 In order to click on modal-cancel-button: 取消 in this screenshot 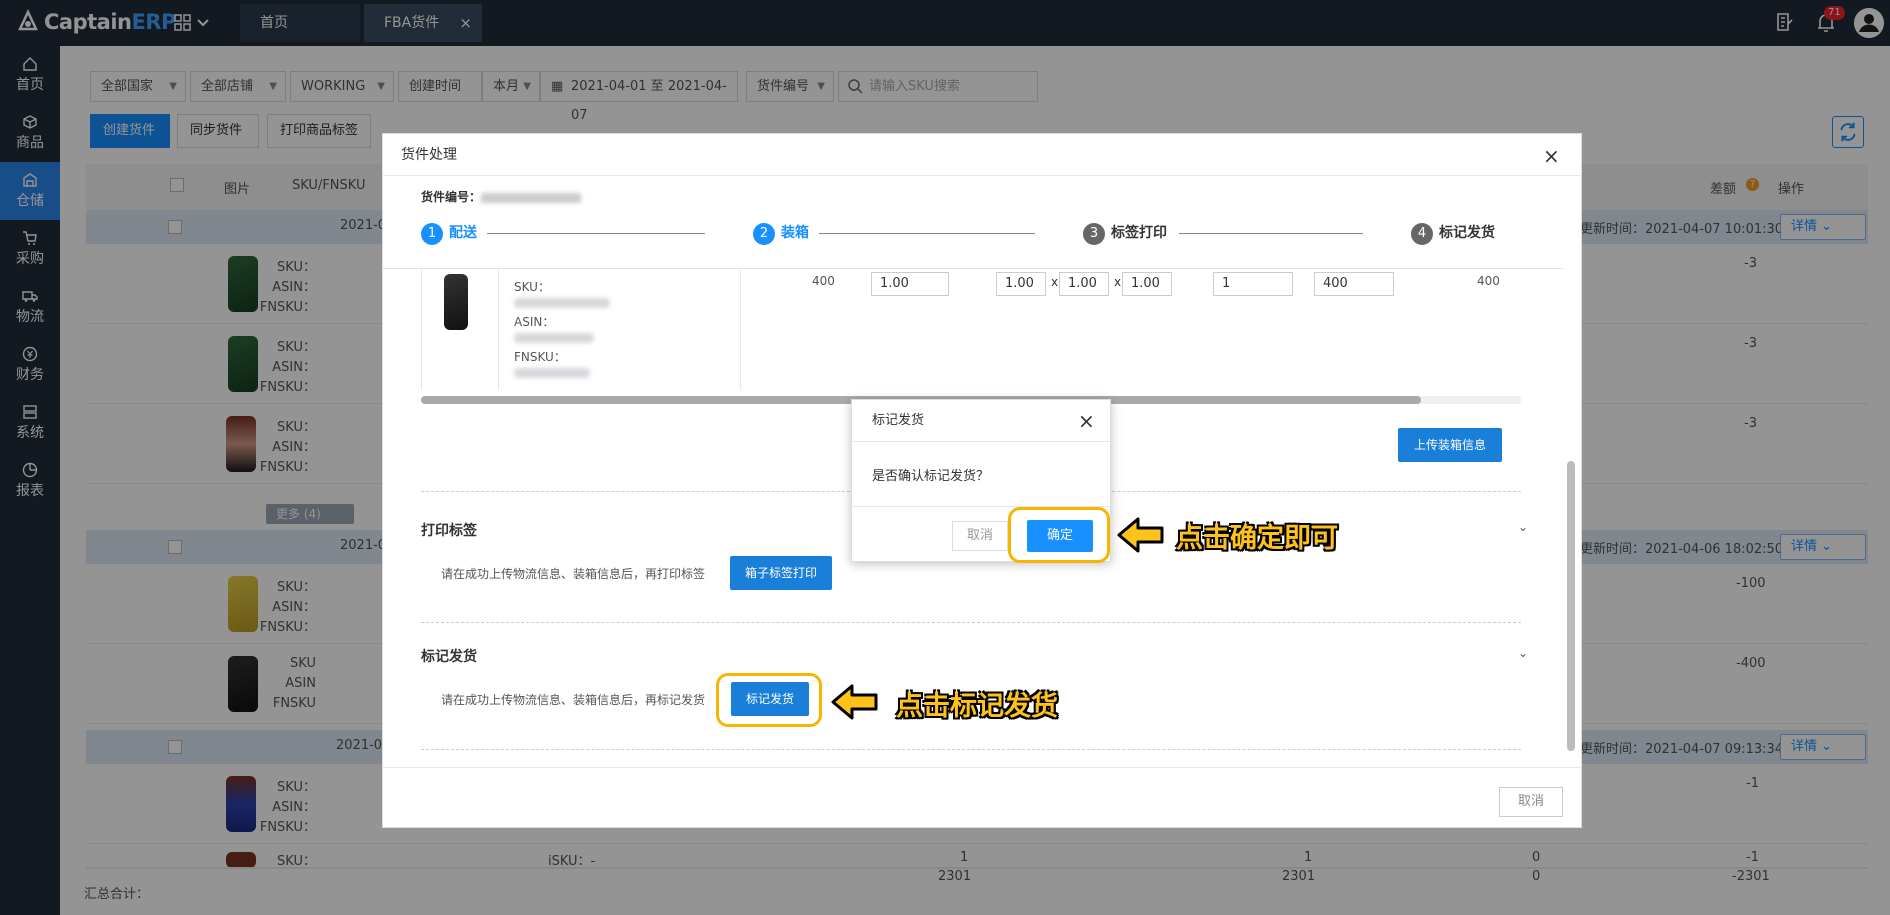, I will do `click(1531, 802)`.